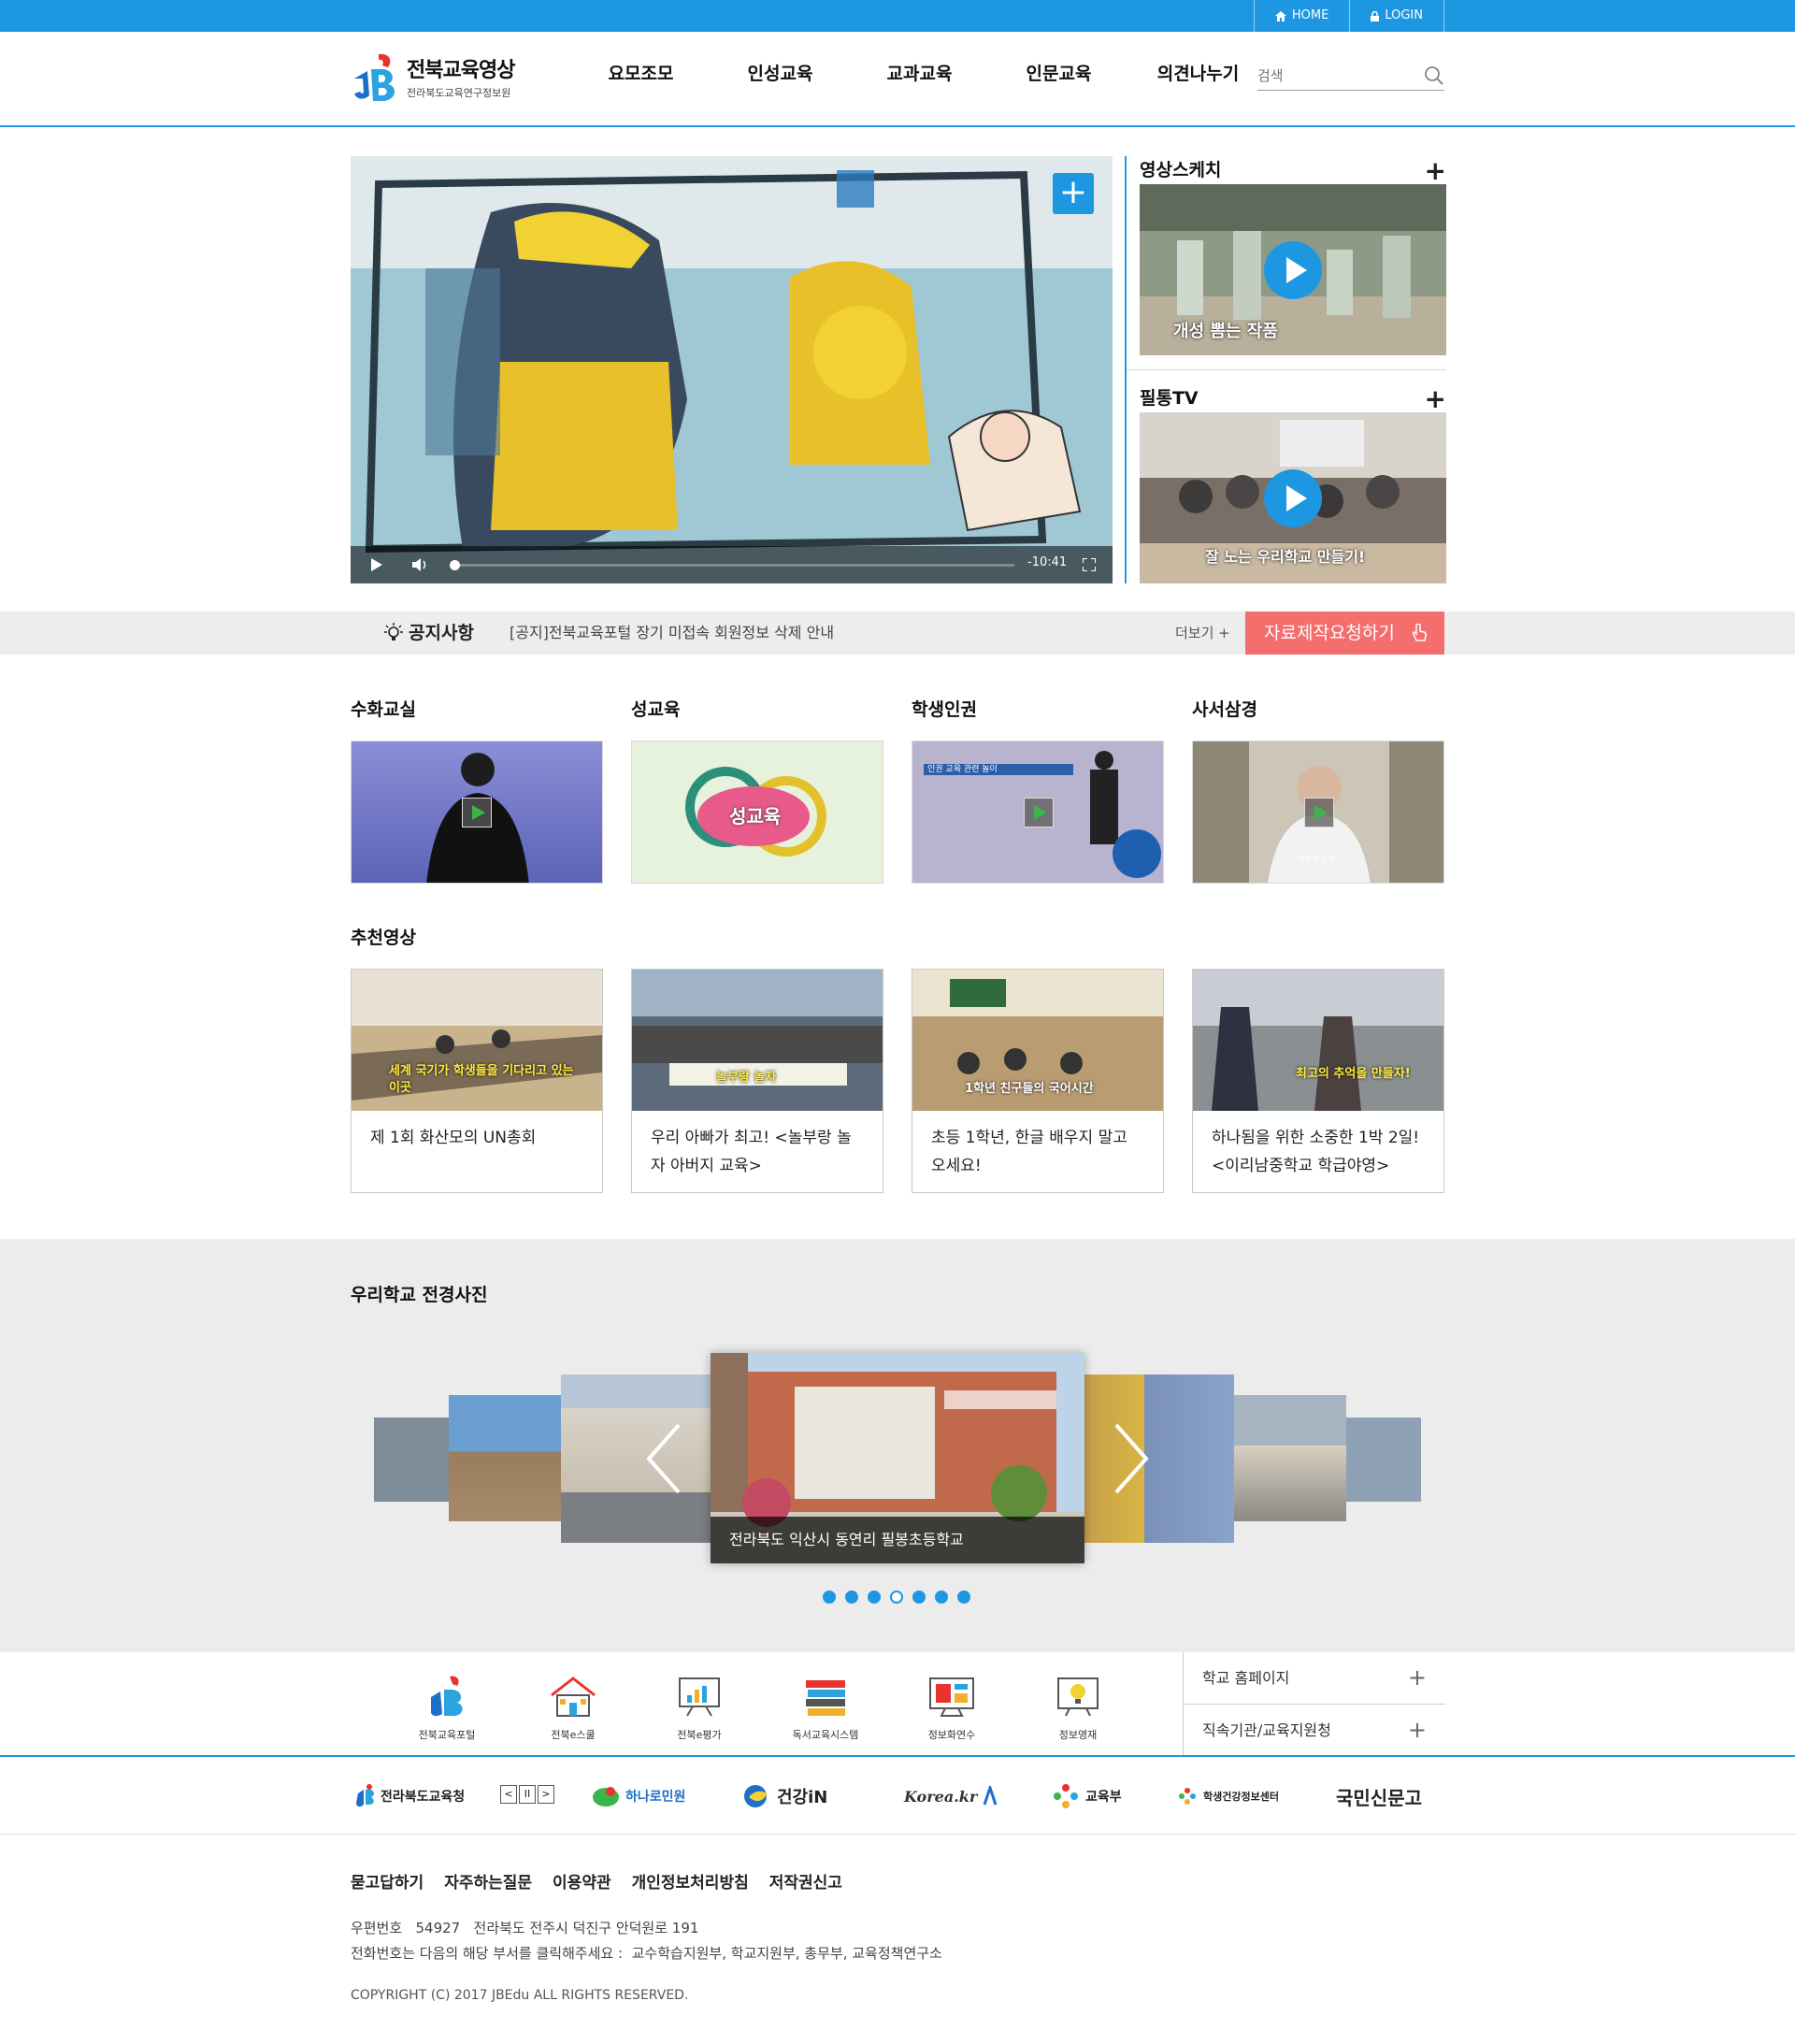 The image size is (1795, 2044). I want to click on video-progress-knob, so click(455, 565).